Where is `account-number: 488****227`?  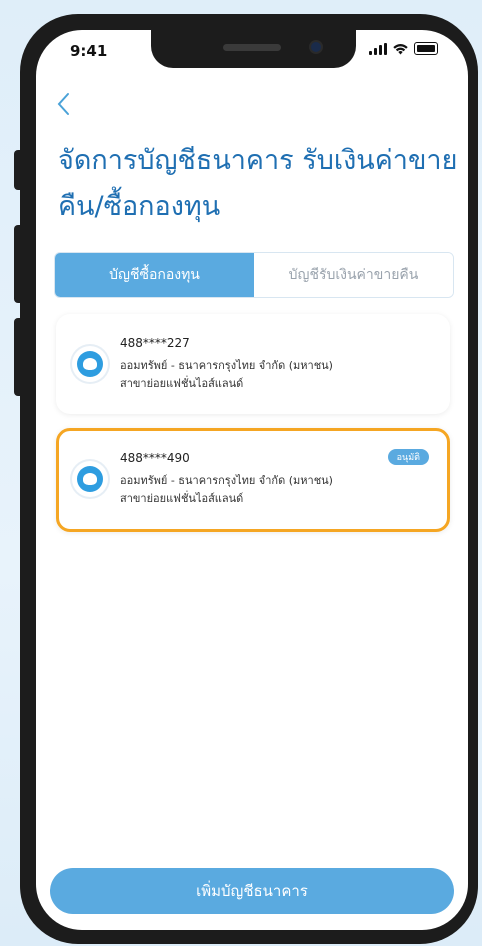 account-number: 488****227 is located at coordinates (155, 343).